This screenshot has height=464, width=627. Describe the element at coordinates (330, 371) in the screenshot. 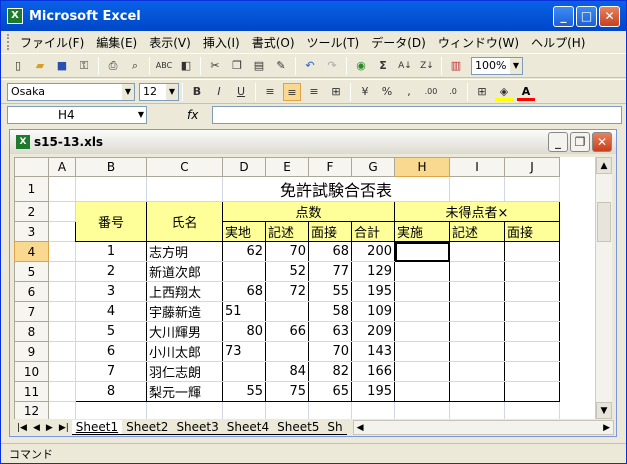

I see `cell-interview: 82` at that location.